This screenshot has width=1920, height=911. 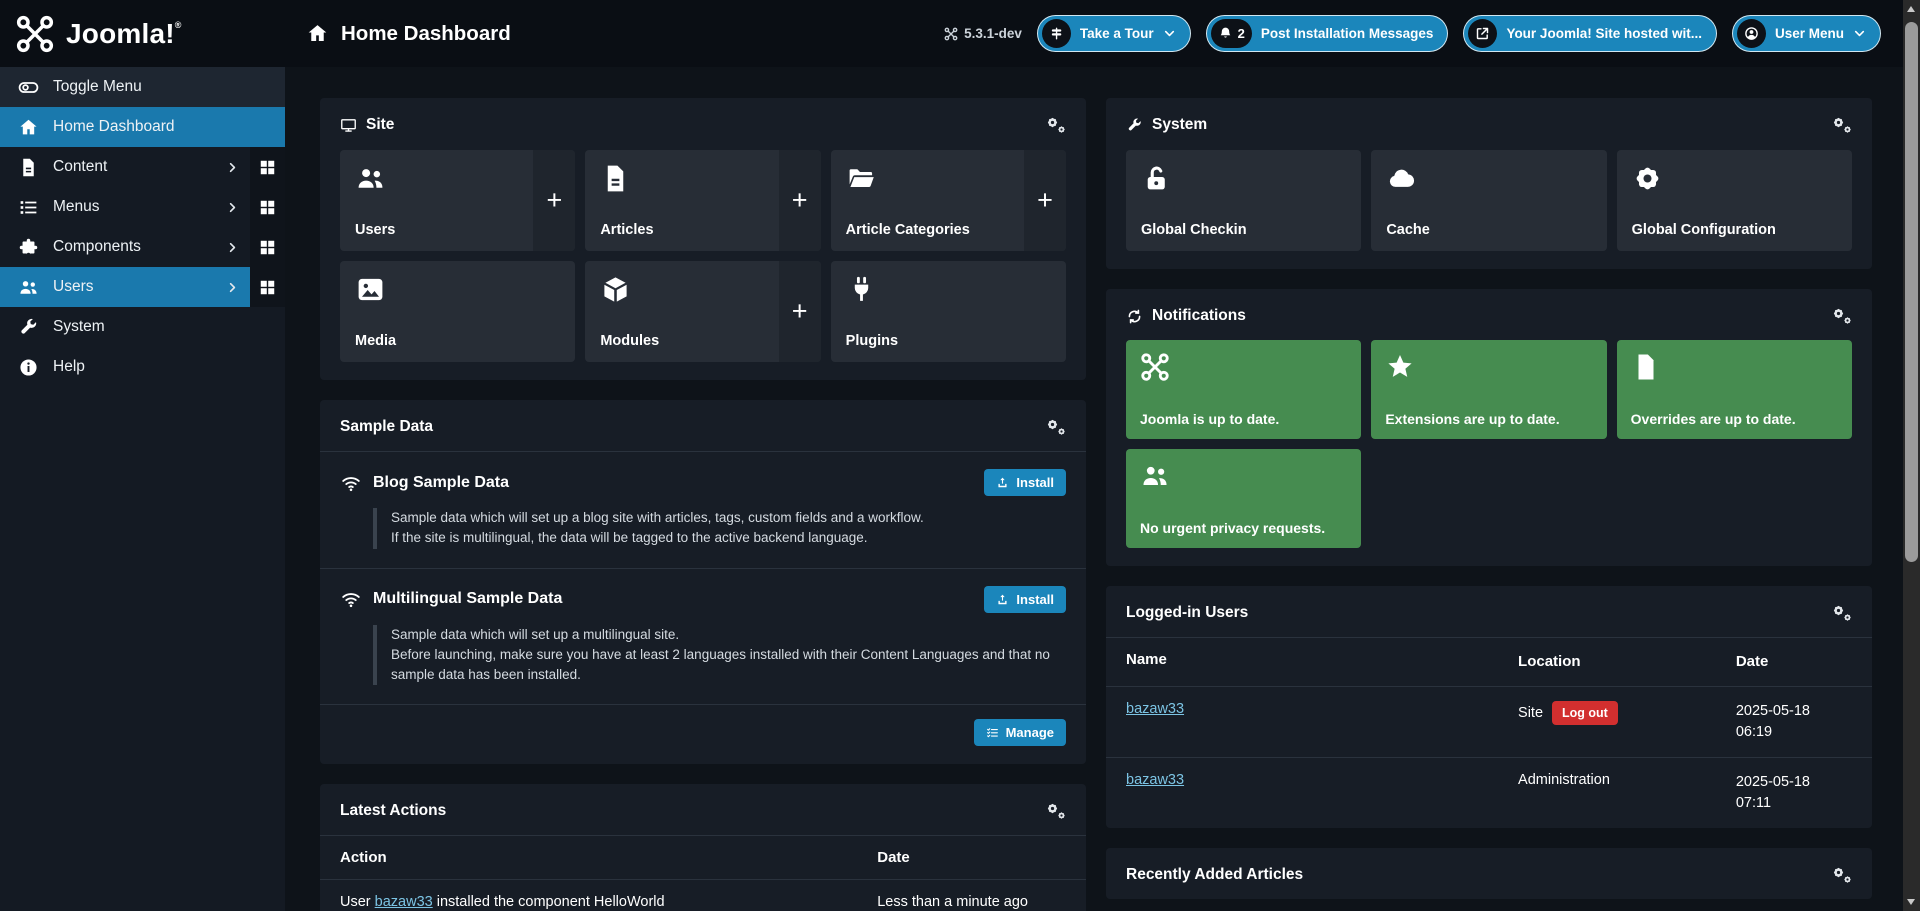 I want to click on login-date: 2025-05-18 07:11, so click(x=1772, y=792).